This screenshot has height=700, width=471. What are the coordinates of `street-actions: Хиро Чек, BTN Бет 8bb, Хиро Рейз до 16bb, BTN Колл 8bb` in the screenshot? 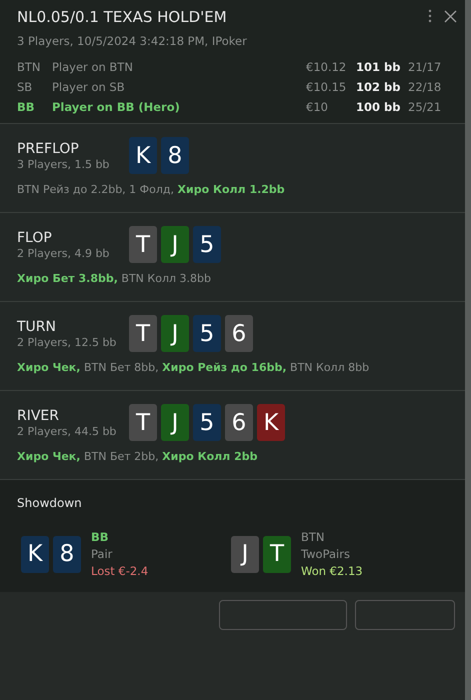 It's located at (193, 367).